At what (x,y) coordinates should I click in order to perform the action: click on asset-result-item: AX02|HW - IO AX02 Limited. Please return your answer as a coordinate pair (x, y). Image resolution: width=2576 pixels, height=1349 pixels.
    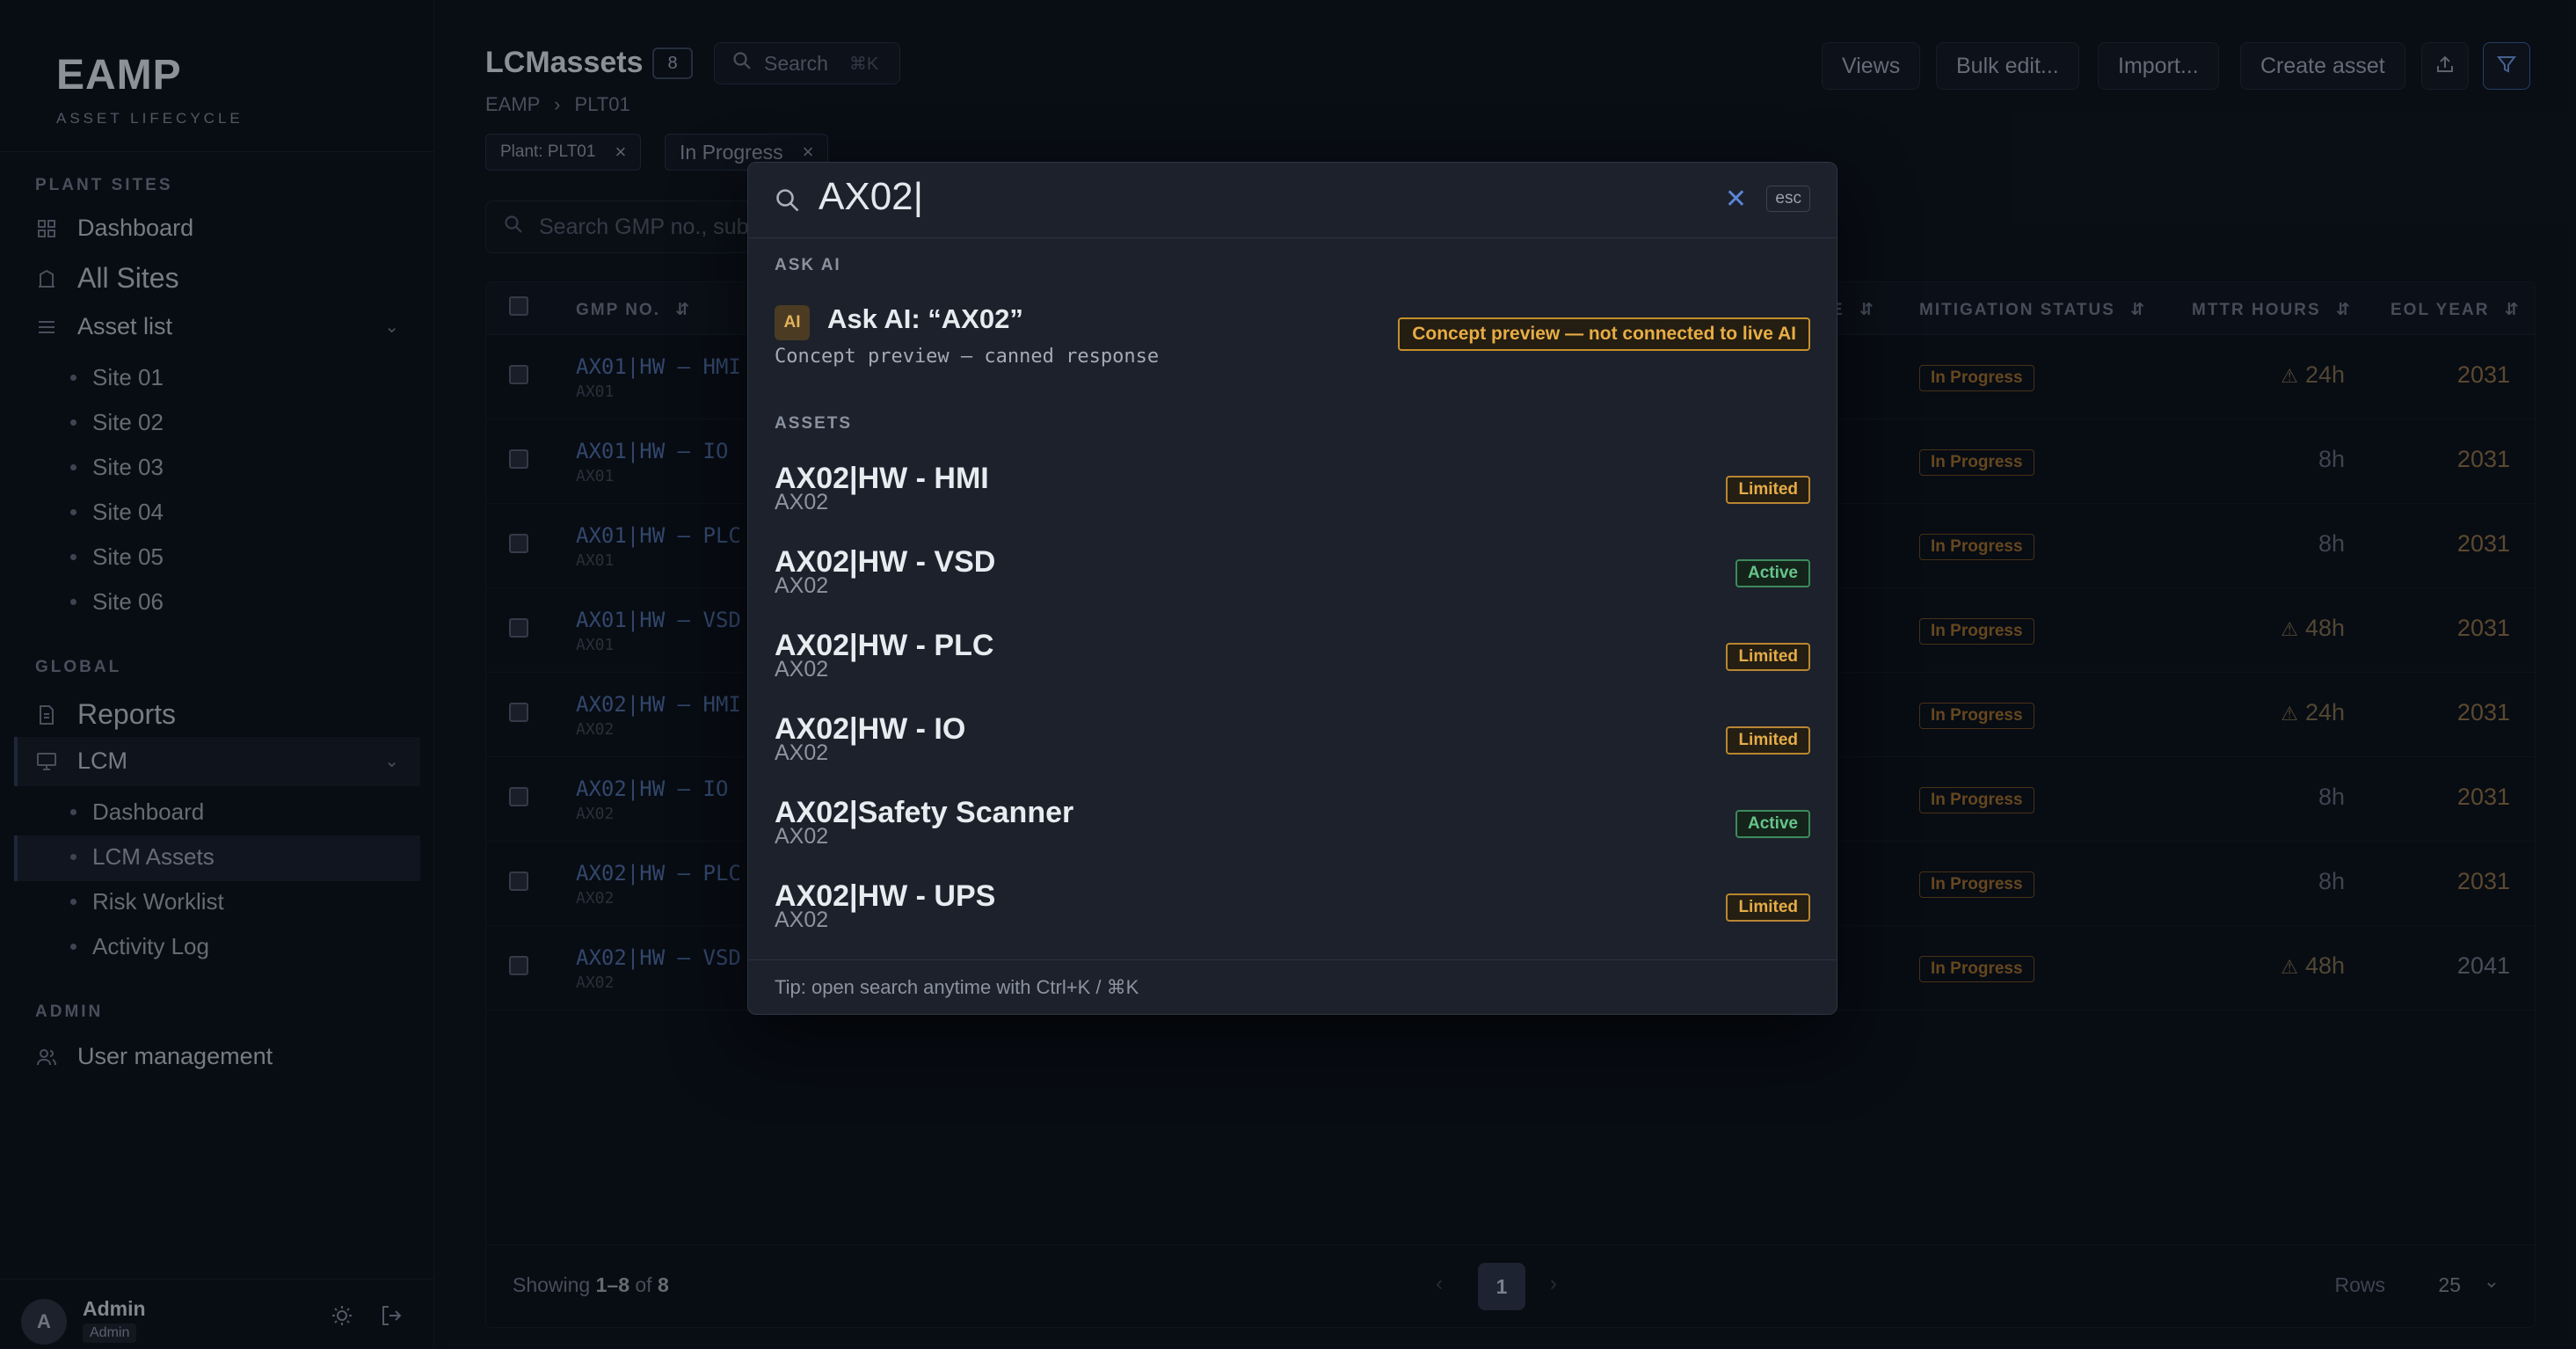
    Looking at the image, I should click on (1292, 754).